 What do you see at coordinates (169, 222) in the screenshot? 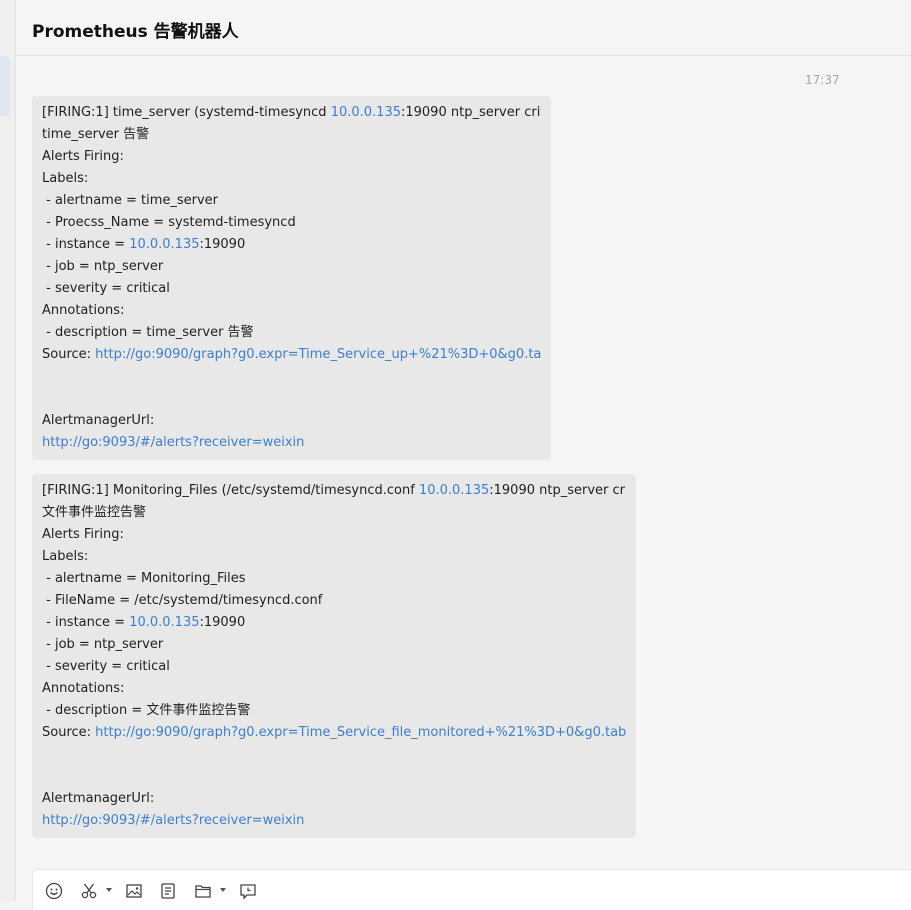
I see `message-text: - Proecss_Name = systemd-timesyncd` at bounding box center [169, 222].